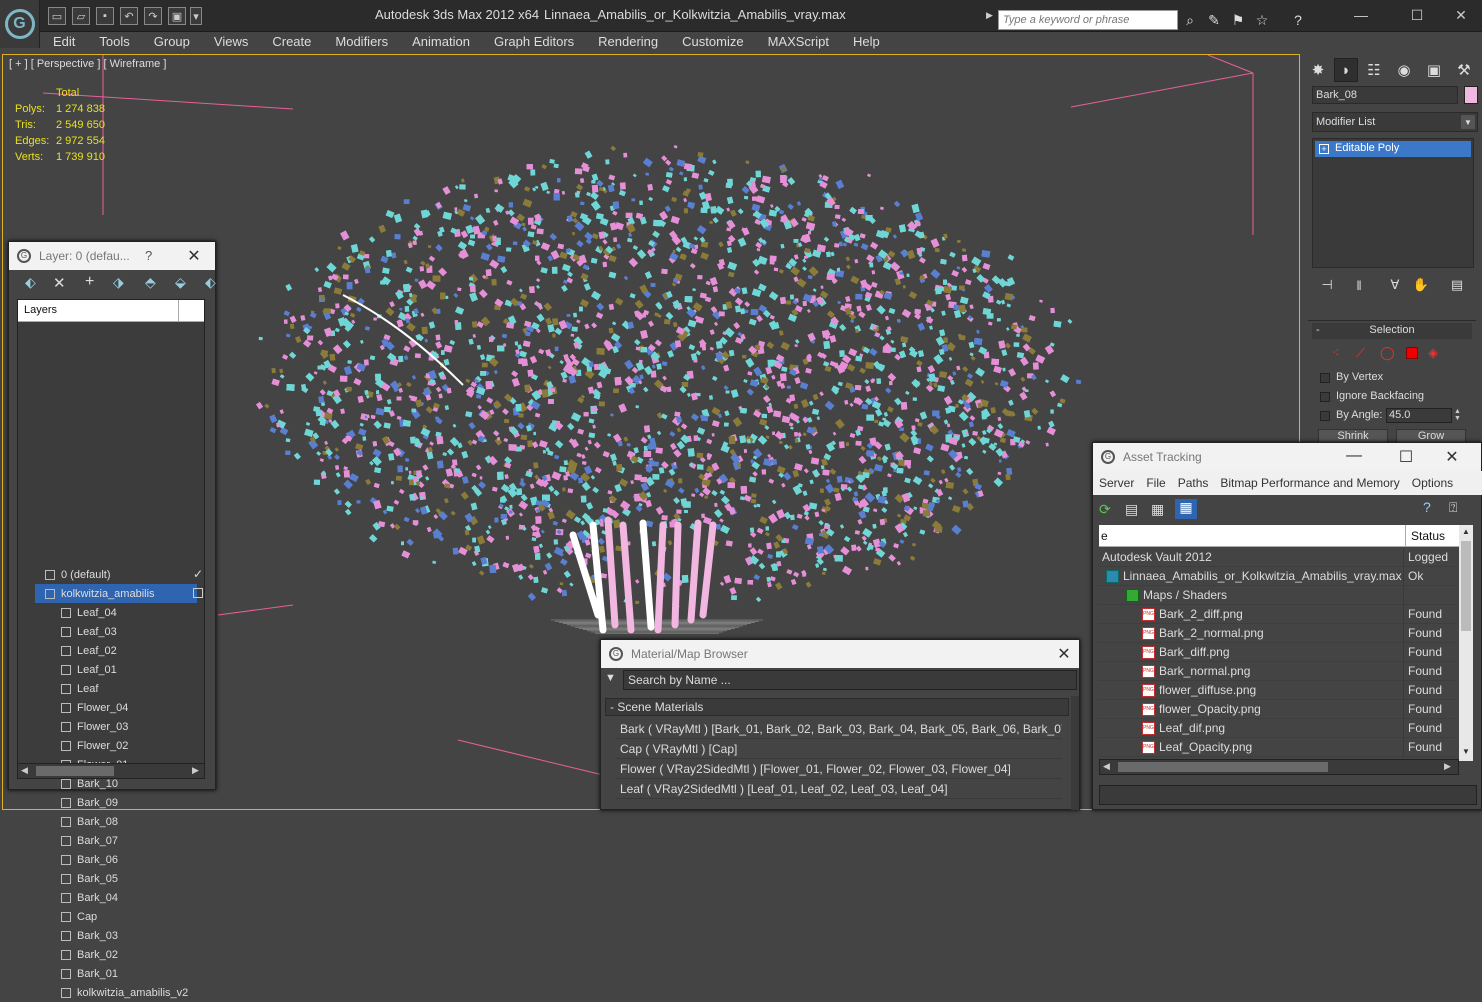  I want to click on maximize-icon: ☐, so click(1417, 15).